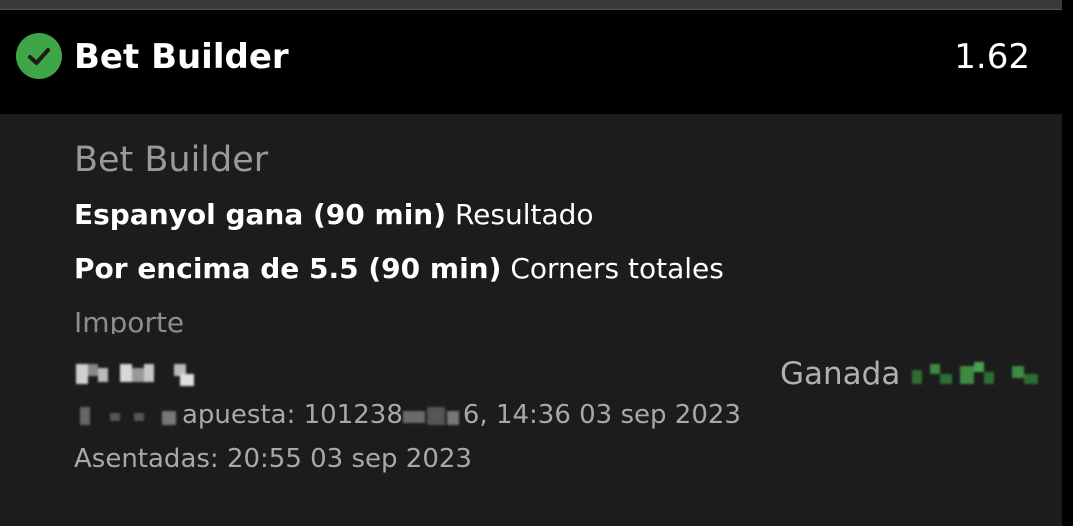  I want to click on stake-value-redacted, so click(140, 375).